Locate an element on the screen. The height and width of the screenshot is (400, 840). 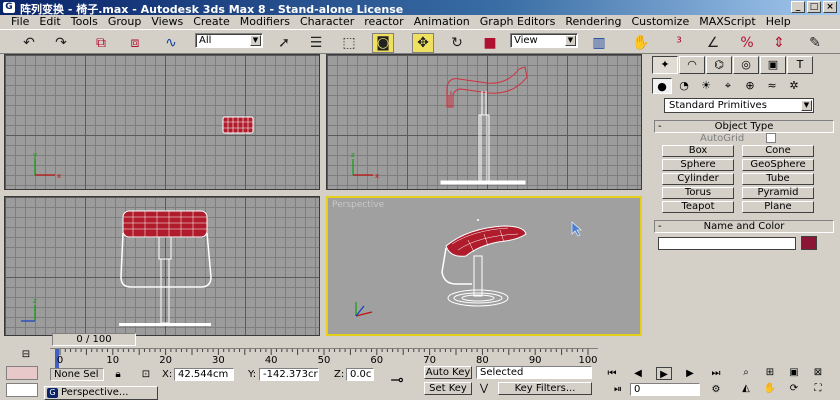
snap-icon: ³ is located at coordinates (679, 43).